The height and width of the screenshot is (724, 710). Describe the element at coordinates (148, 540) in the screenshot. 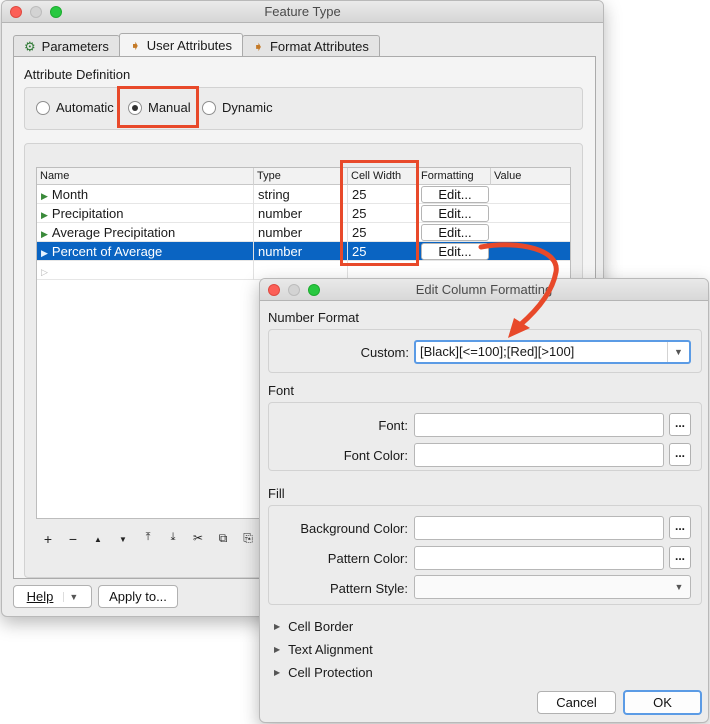

I see `move-to-top-icon: ⤒` at that location.